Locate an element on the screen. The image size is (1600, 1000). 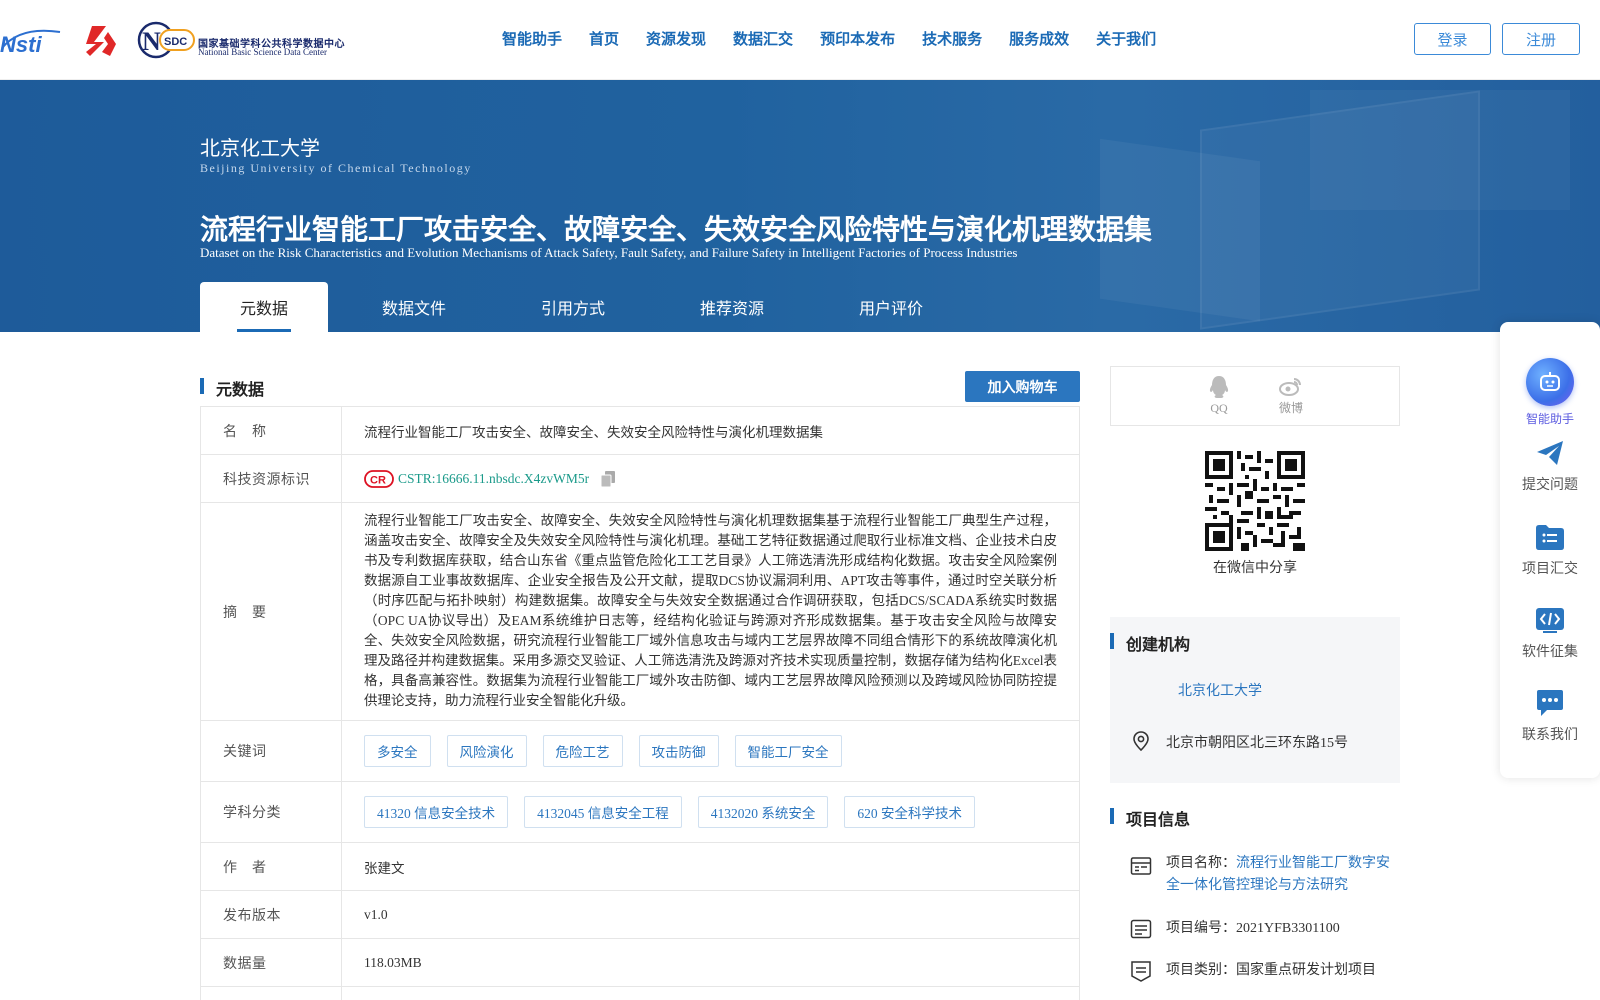
project-name-text: 项目名称：流程行业智能工厂数字安全一体化管控理论与方法研究 is located at coordinates (1279, 875).